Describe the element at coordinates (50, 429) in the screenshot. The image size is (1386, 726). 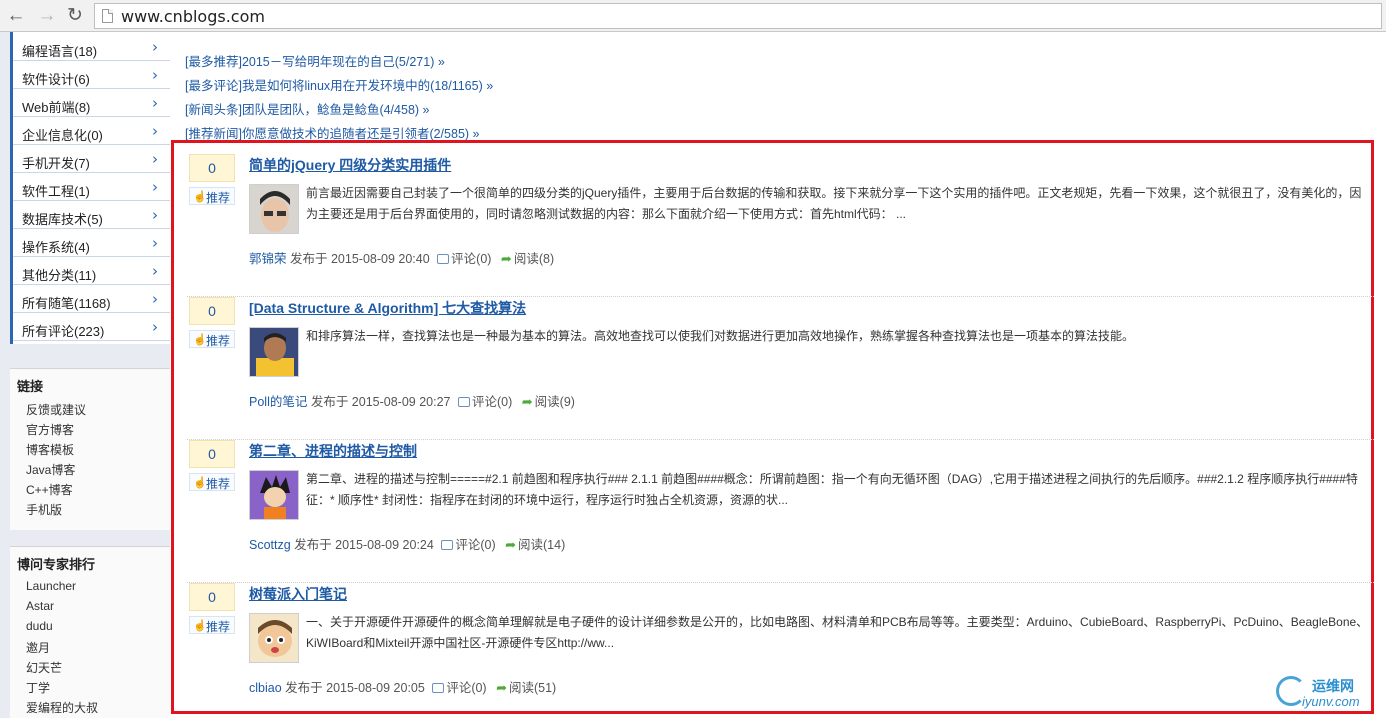
I see `link-item: 官方博客` at that location.